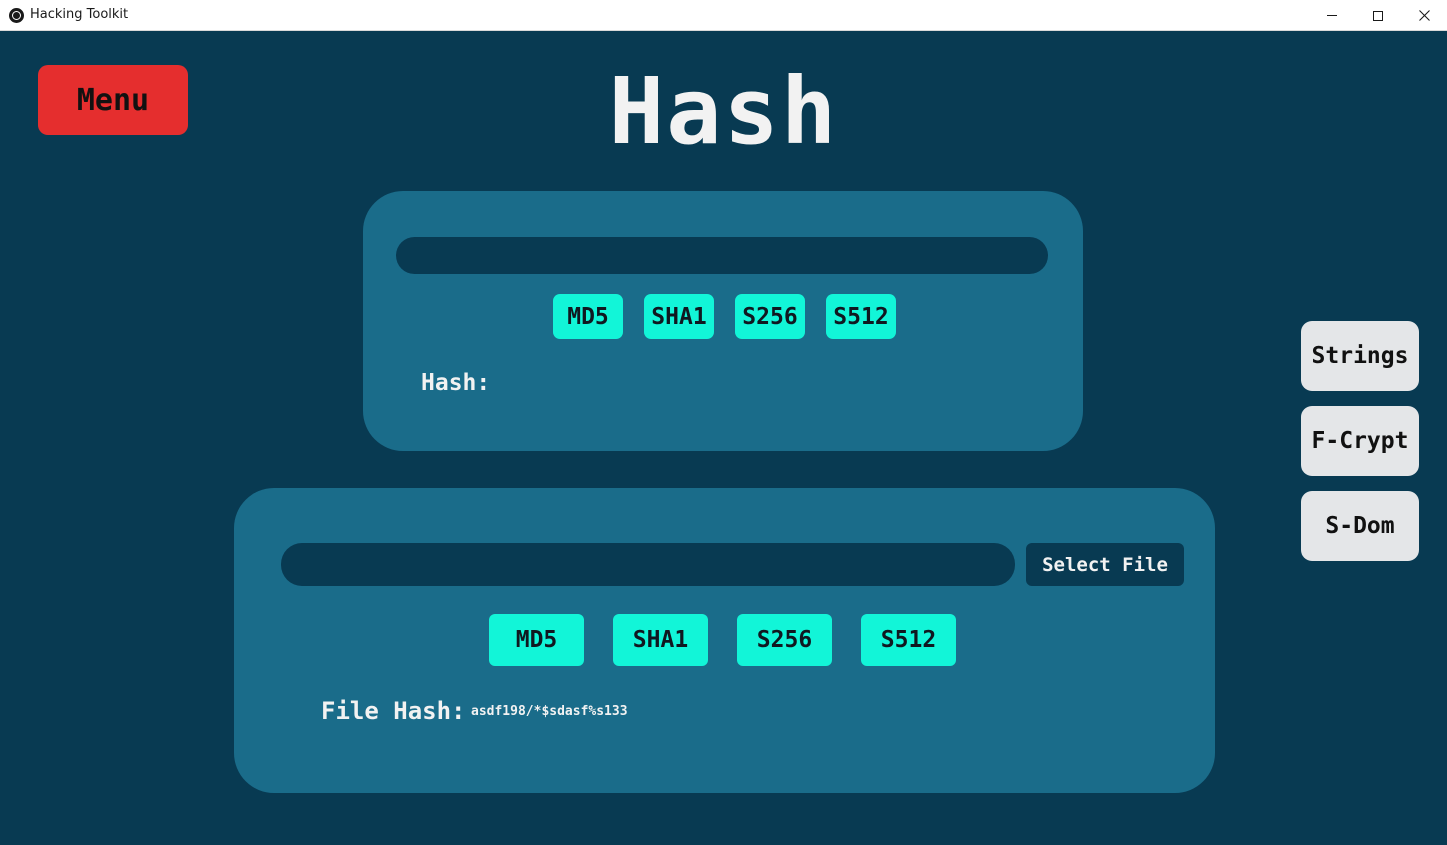 This screenshot has height=845, width=1447. I want to click on sha512-button: S512, so click(861, 316).